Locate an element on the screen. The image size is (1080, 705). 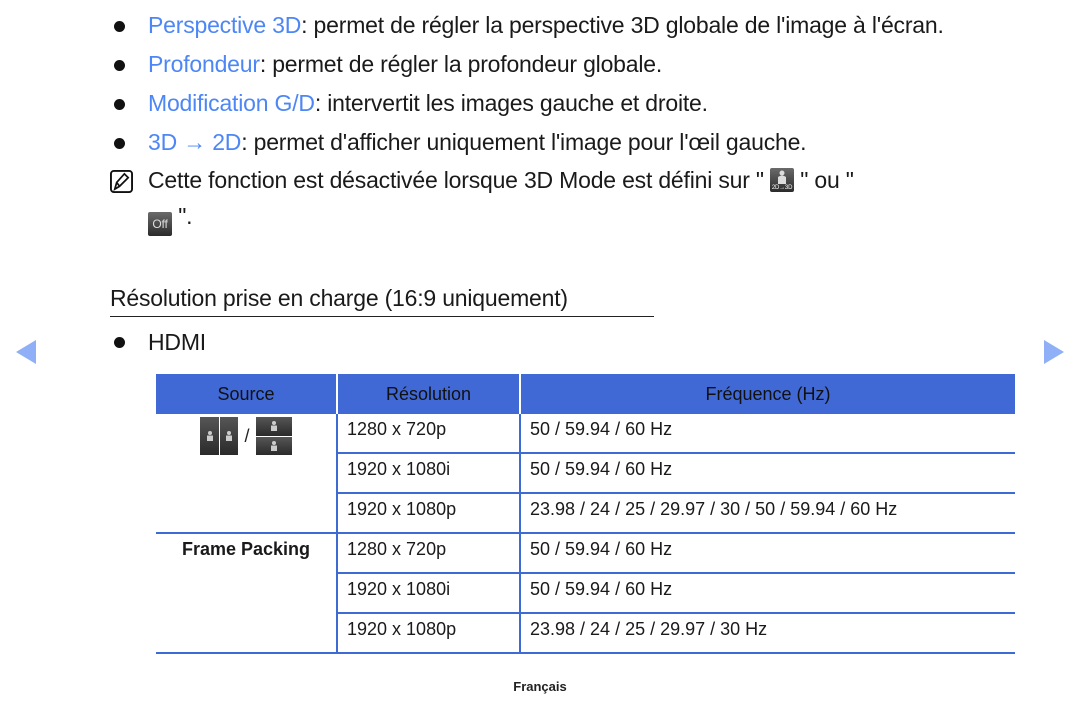
keyword-3d: 3D is located at coordinates (163, 142).